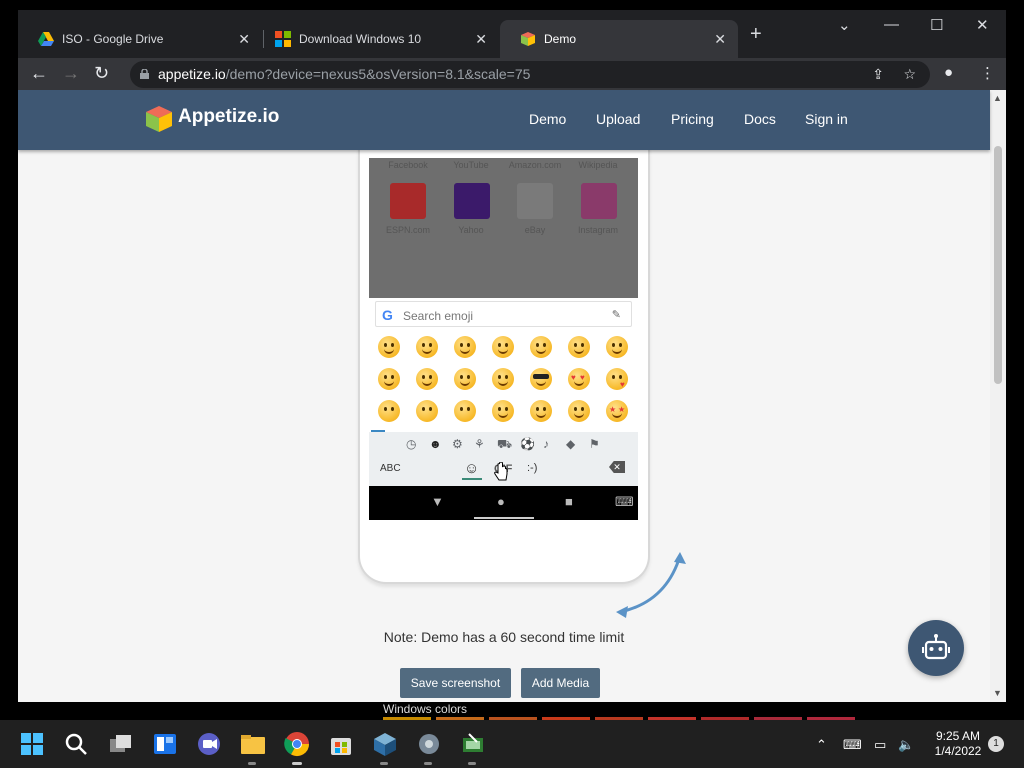 This screenshot has height=768, width=1024. I want to click on scroll-thumb, so click(998, 265).